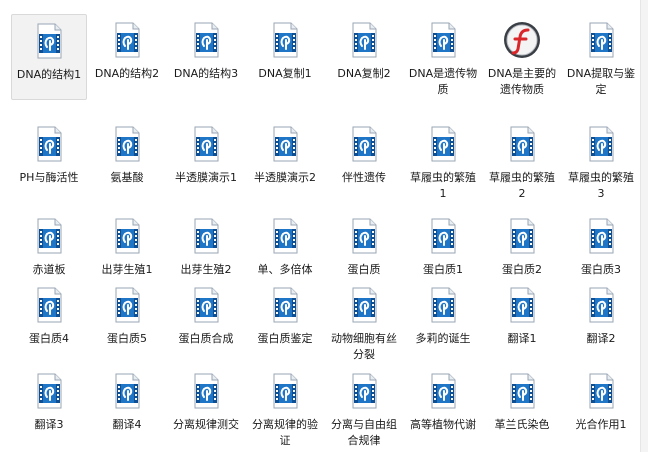  Describe the element at coordinates (285, 177) in the screenshot. I see `file-name-label: 半透膜演示2` at that location.